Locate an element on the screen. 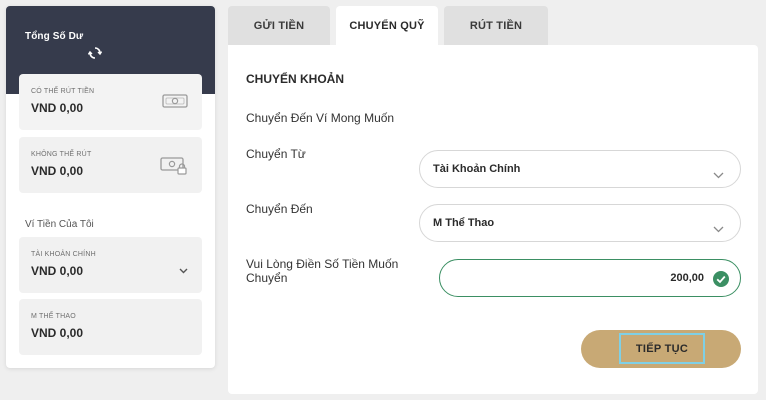 This screenshot has height=400, width=766. amount-input: 200,00 is located at coordinates (590, 278).